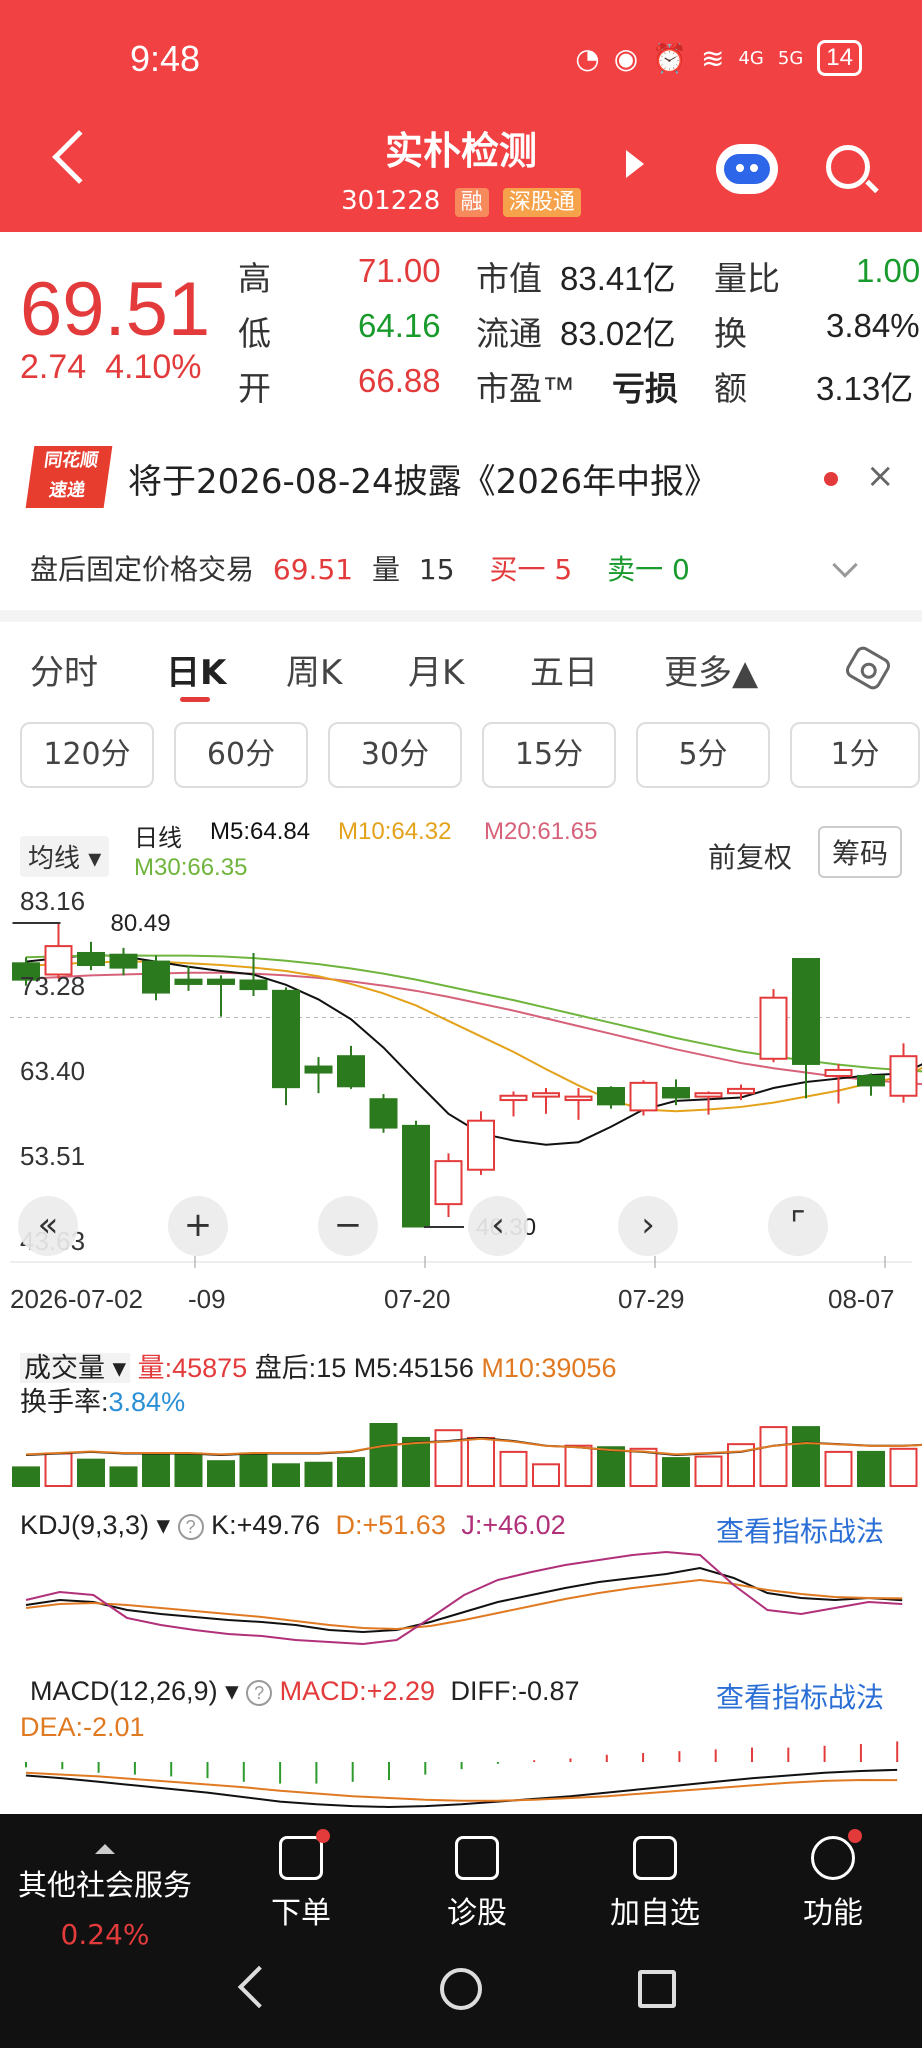  What do you see at coordinates (845, 565) in the screenshot?
I see `chevron-down-icon` at bounding box center [845, 565].